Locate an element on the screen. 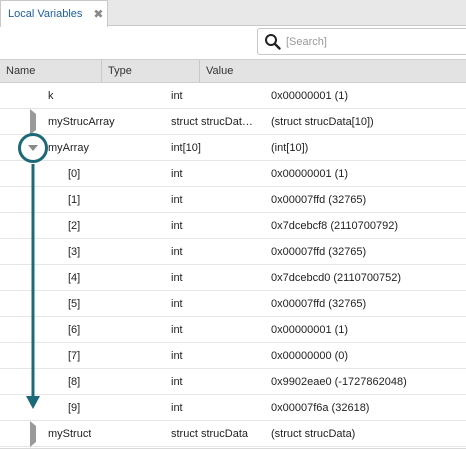 This screenshot has height=451, width=466. table-row: [8] int 0x9902eae0 (-1727862048) is located at coordinates (233, 382).